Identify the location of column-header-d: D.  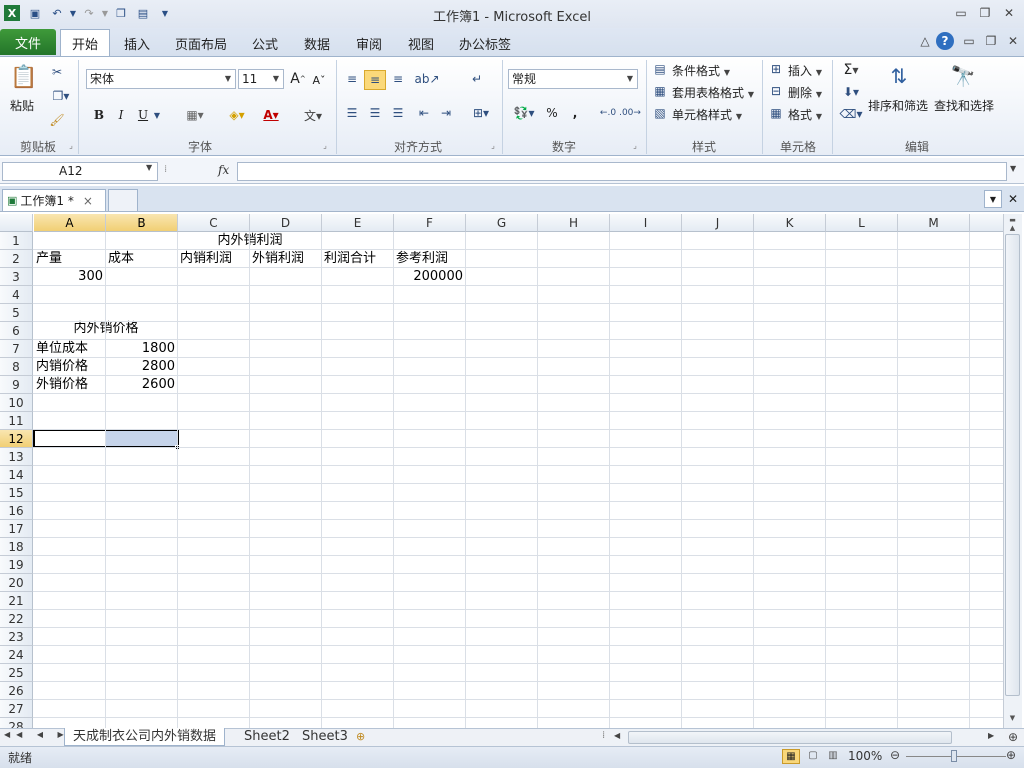
(286, 223).